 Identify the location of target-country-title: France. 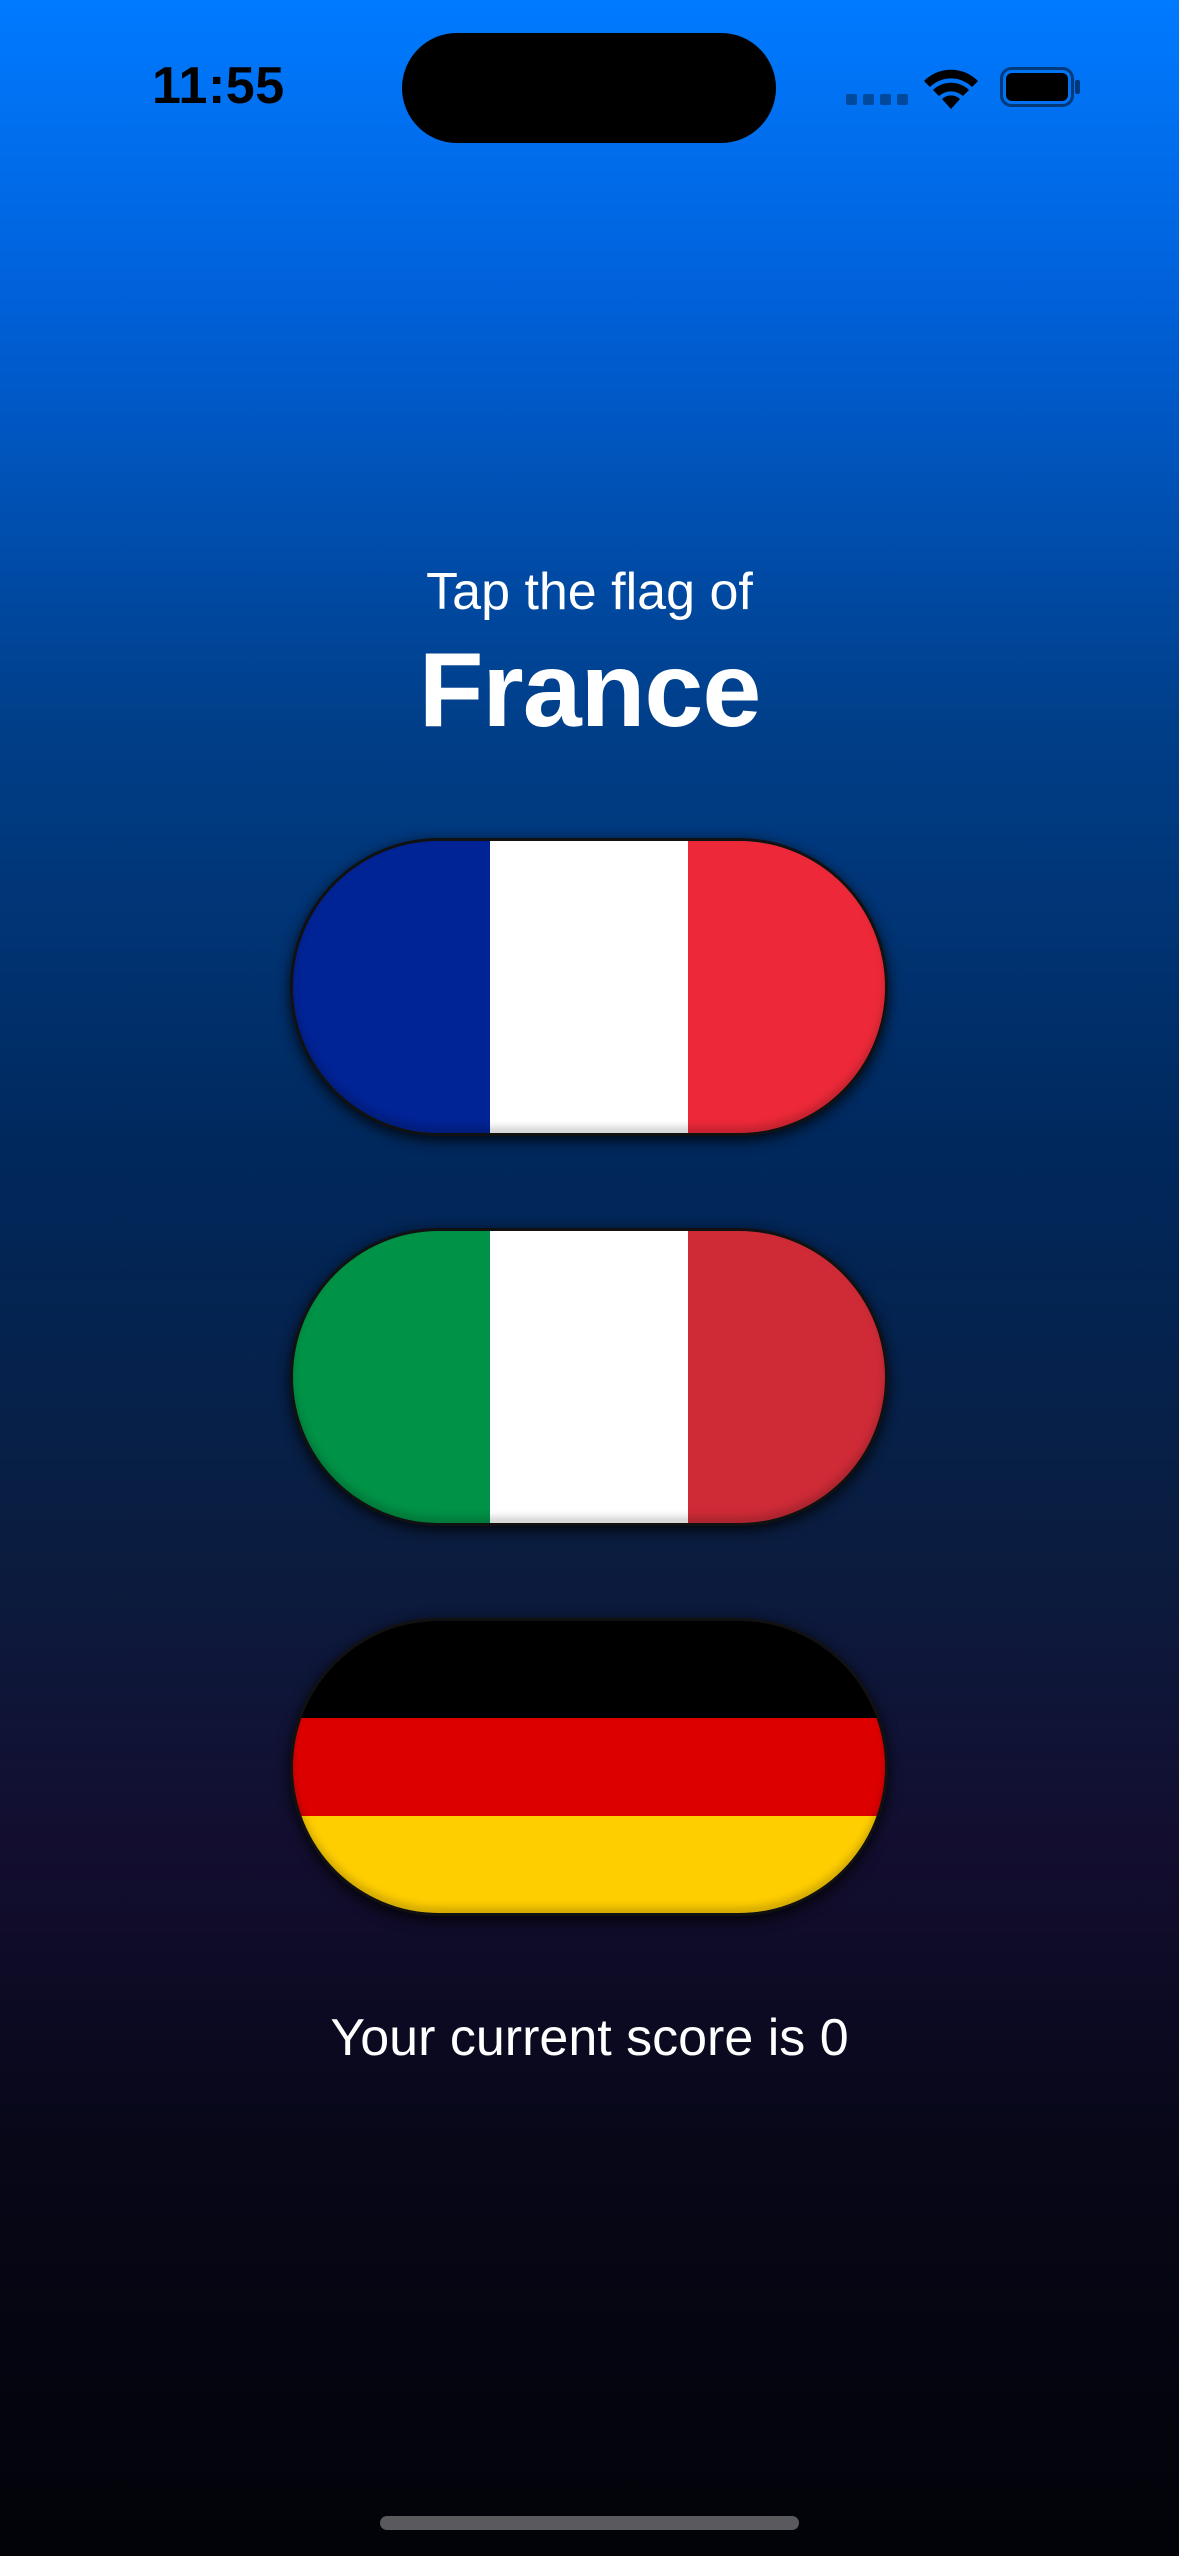
(590, 690).